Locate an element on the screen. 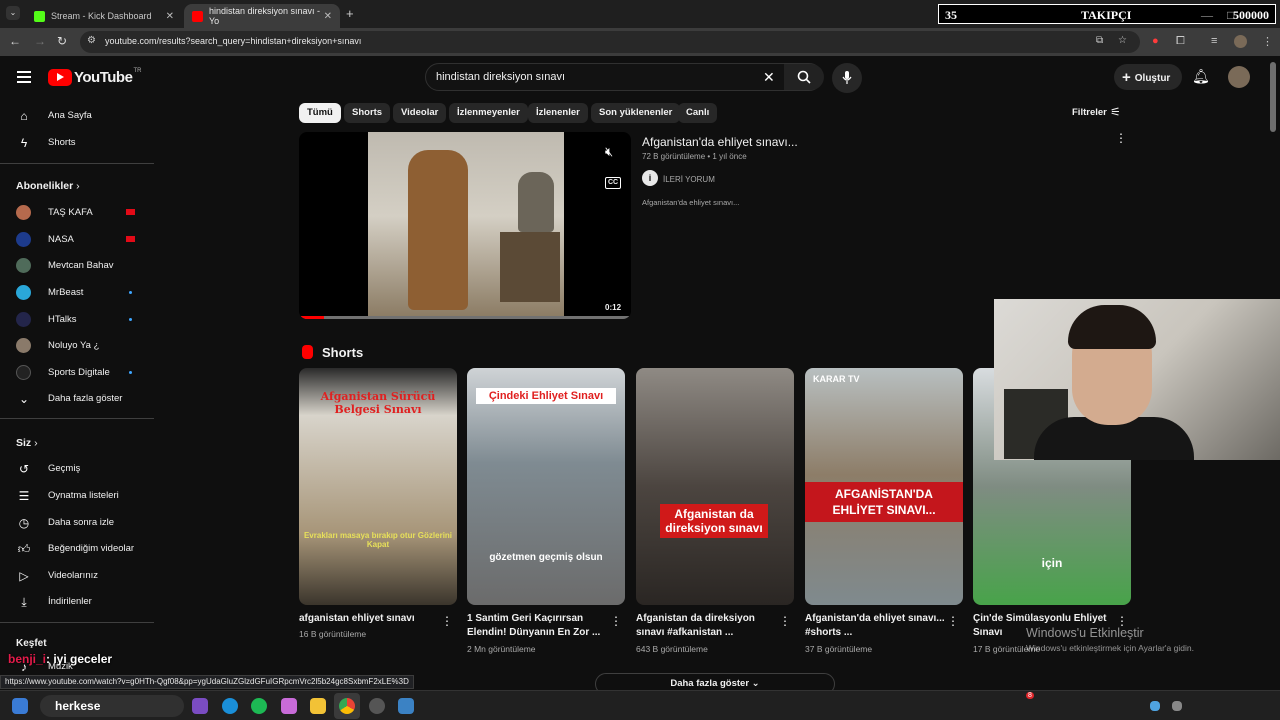  tab-kick-dashboard: Stream - Kick Dashboard ✕ is located at coordinates (104, 16).